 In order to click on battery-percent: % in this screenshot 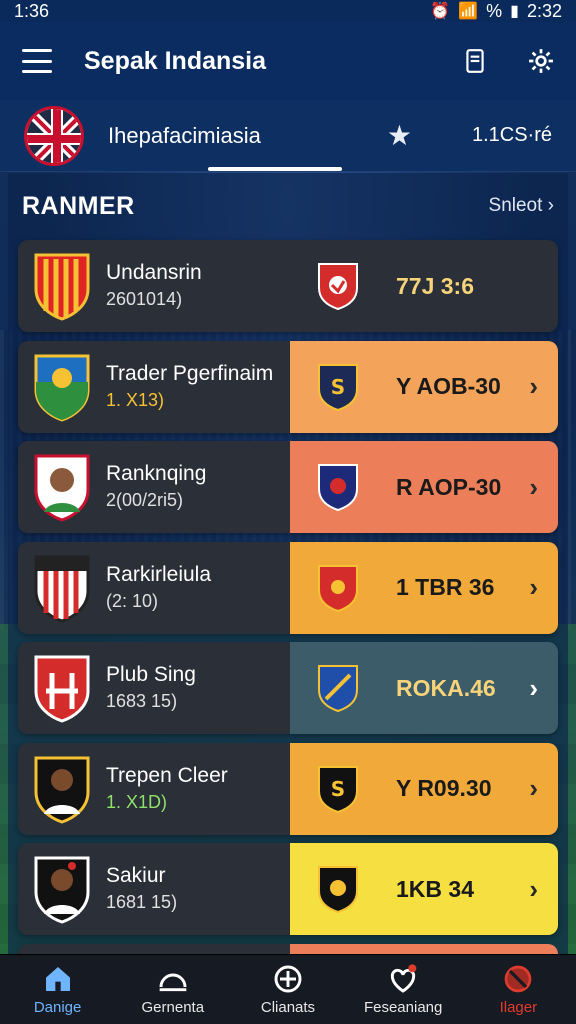, I will do `click(494, 10)`.